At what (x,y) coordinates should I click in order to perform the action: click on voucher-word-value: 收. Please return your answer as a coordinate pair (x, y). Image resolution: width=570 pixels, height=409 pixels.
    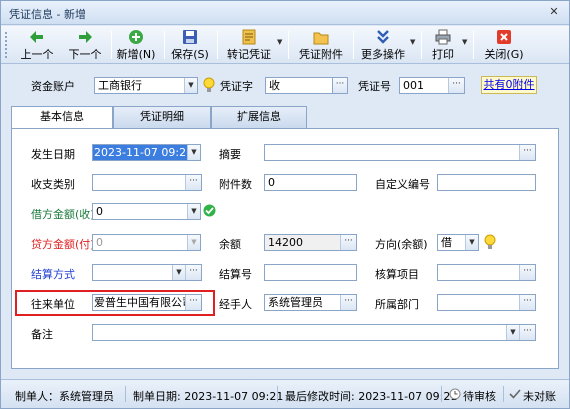
    Looking at the image, I should click on (274, 85).